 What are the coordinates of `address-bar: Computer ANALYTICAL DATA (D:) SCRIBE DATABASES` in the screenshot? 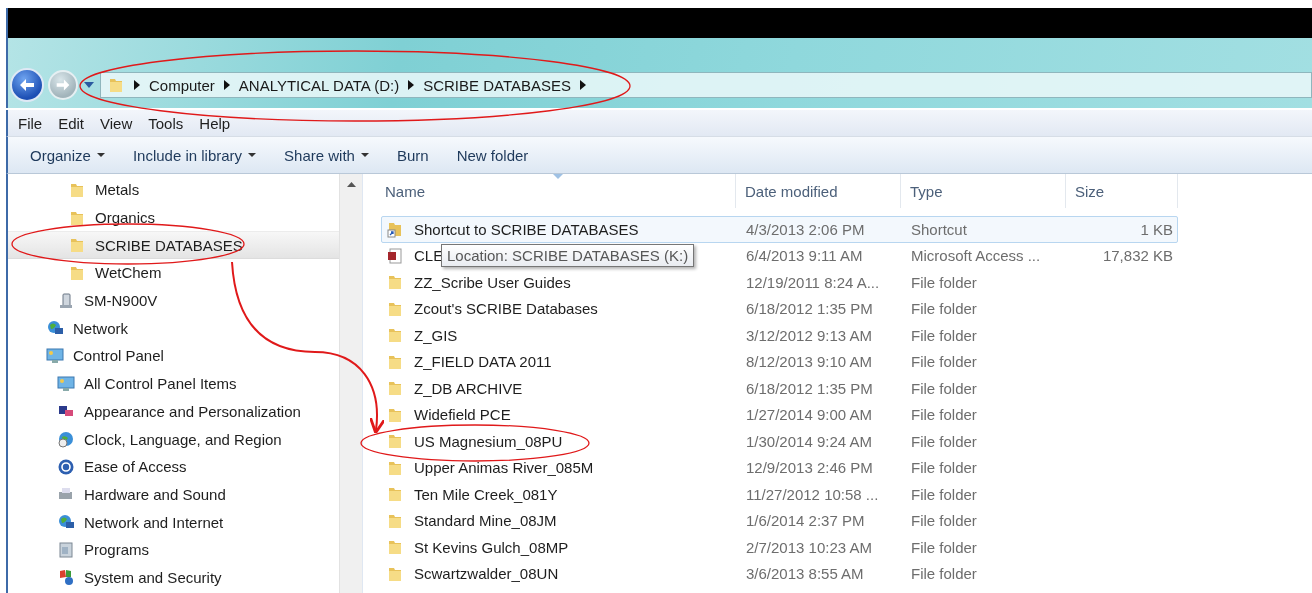 It's located at (706, 85).